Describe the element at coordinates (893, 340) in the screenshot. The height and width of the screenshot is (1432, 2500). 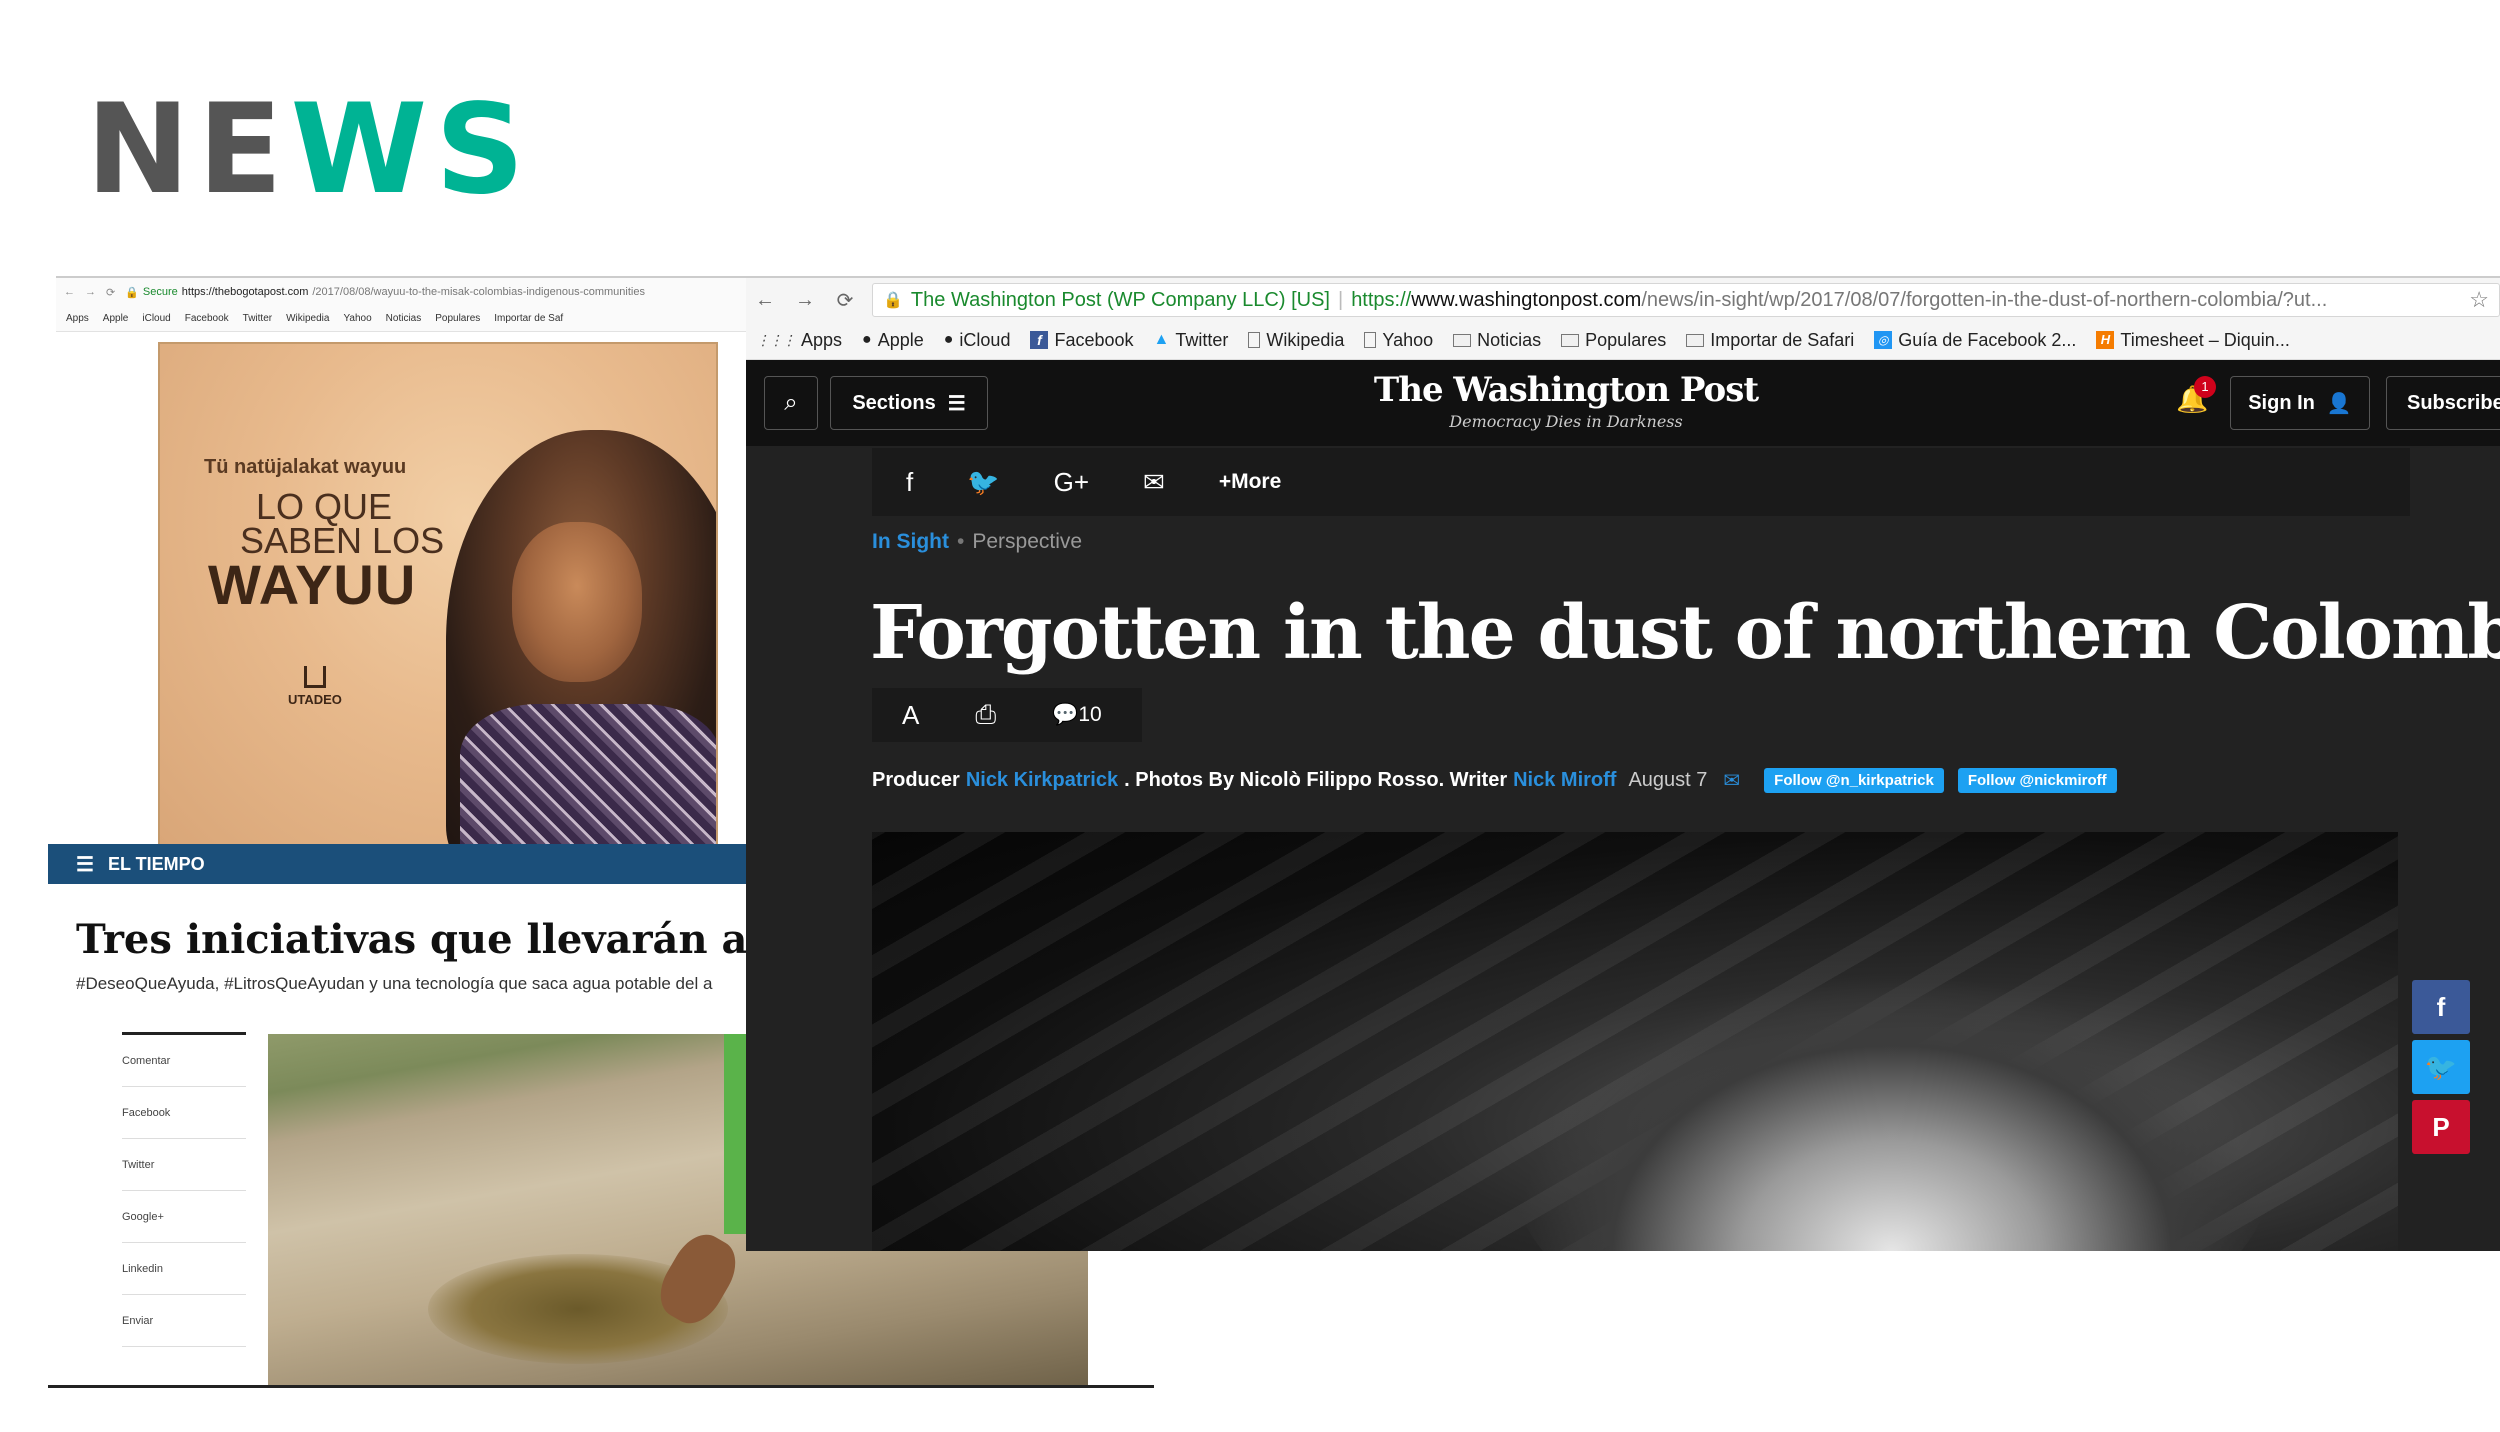
I see `bookmark-apple: ● Apple` at that location.